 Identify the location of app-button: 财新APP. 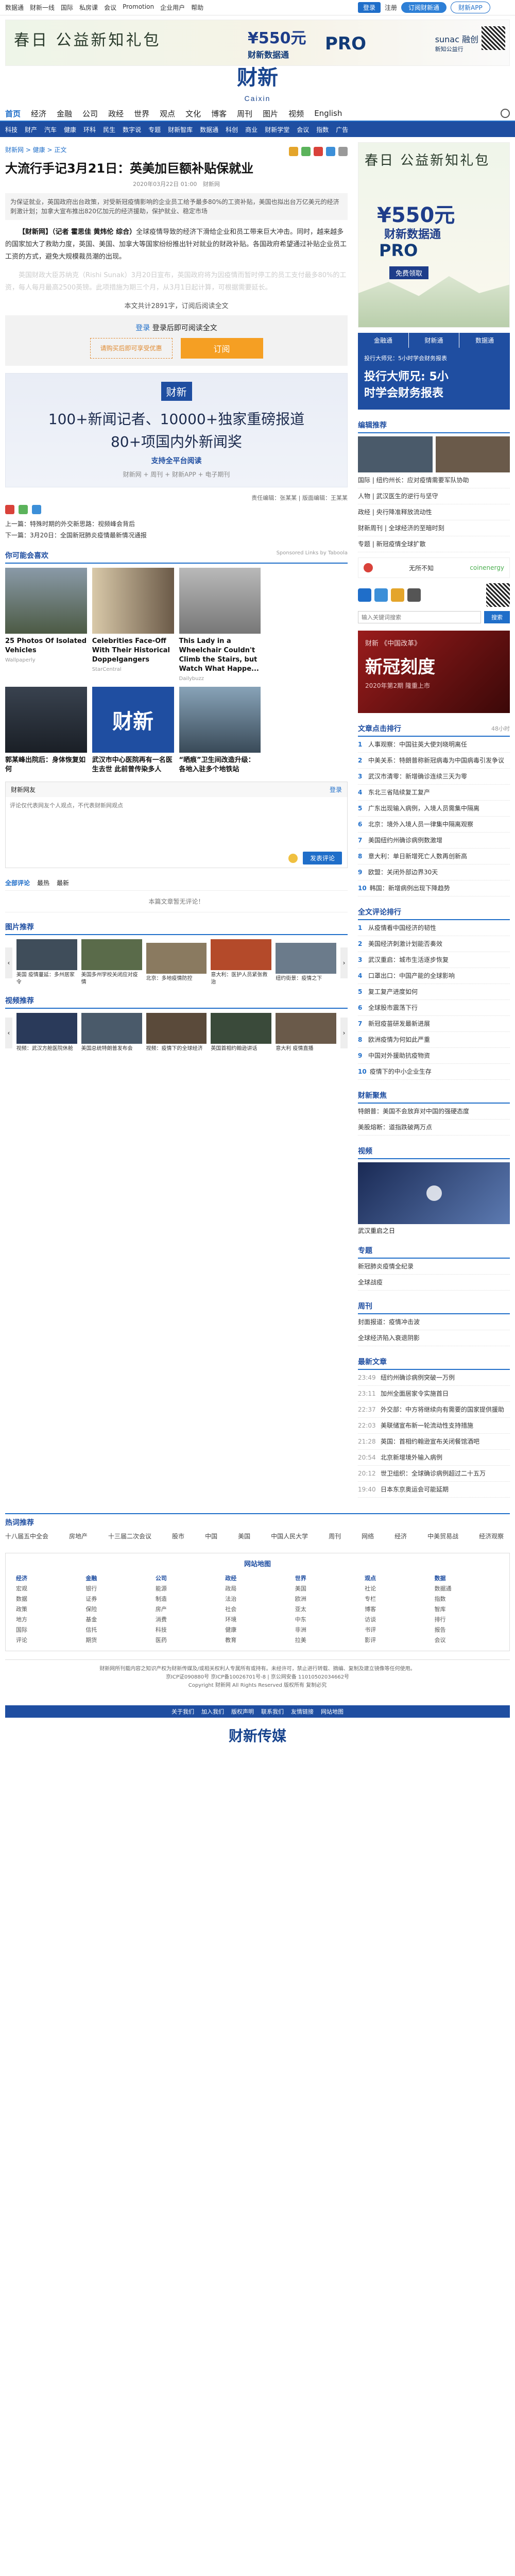
(470, 8).